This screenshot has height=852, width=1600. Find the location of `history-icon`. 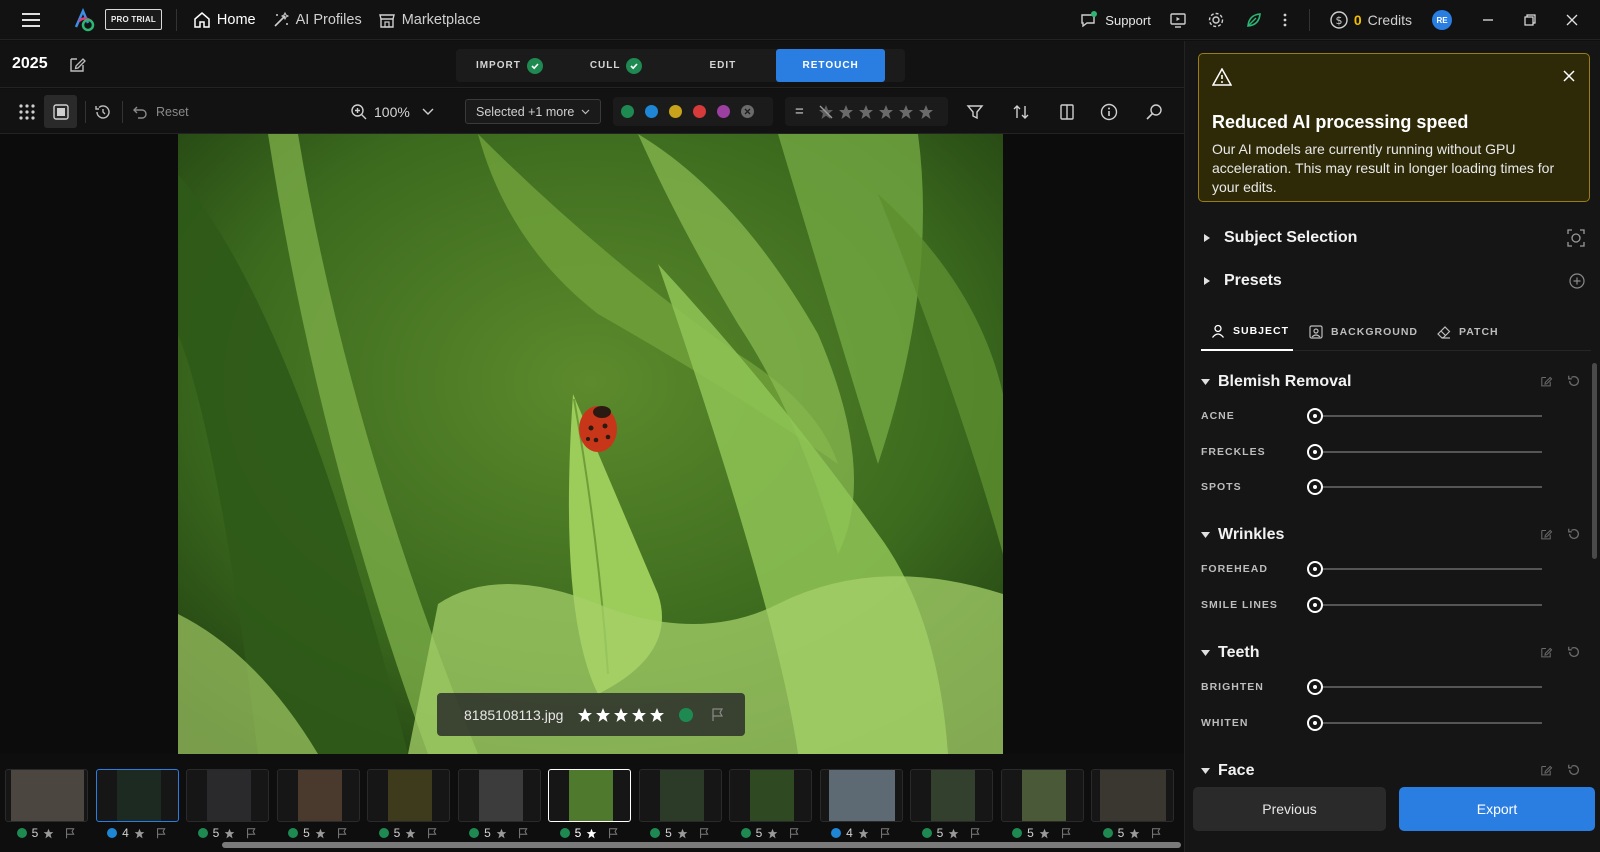

history-icon is located at coordinates (103, 111).